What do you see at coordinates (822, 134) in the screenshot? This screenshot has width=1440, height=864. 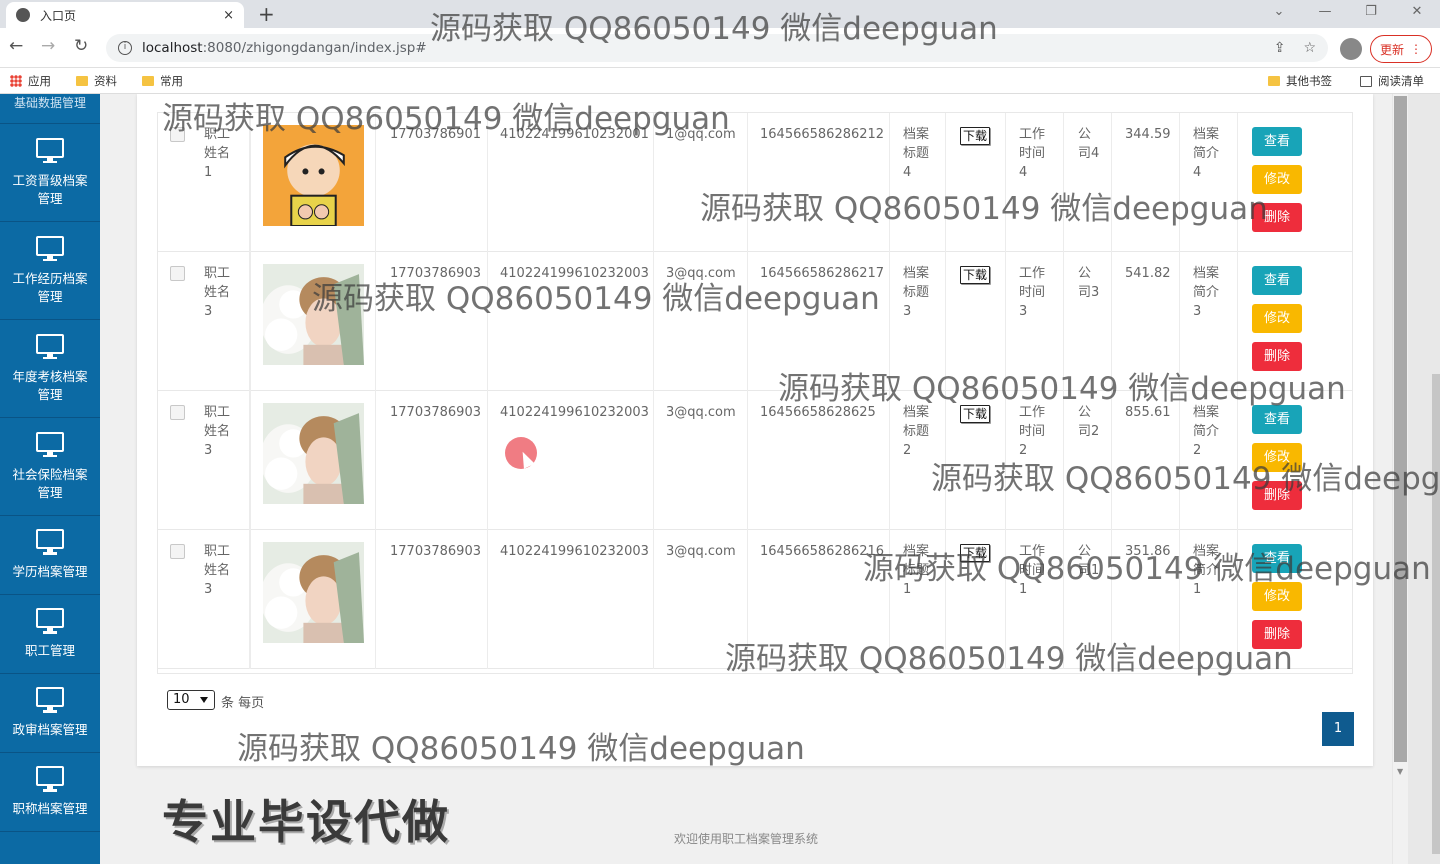 I see `archive-number: 164566586286212` at bounding box center [822, 134].